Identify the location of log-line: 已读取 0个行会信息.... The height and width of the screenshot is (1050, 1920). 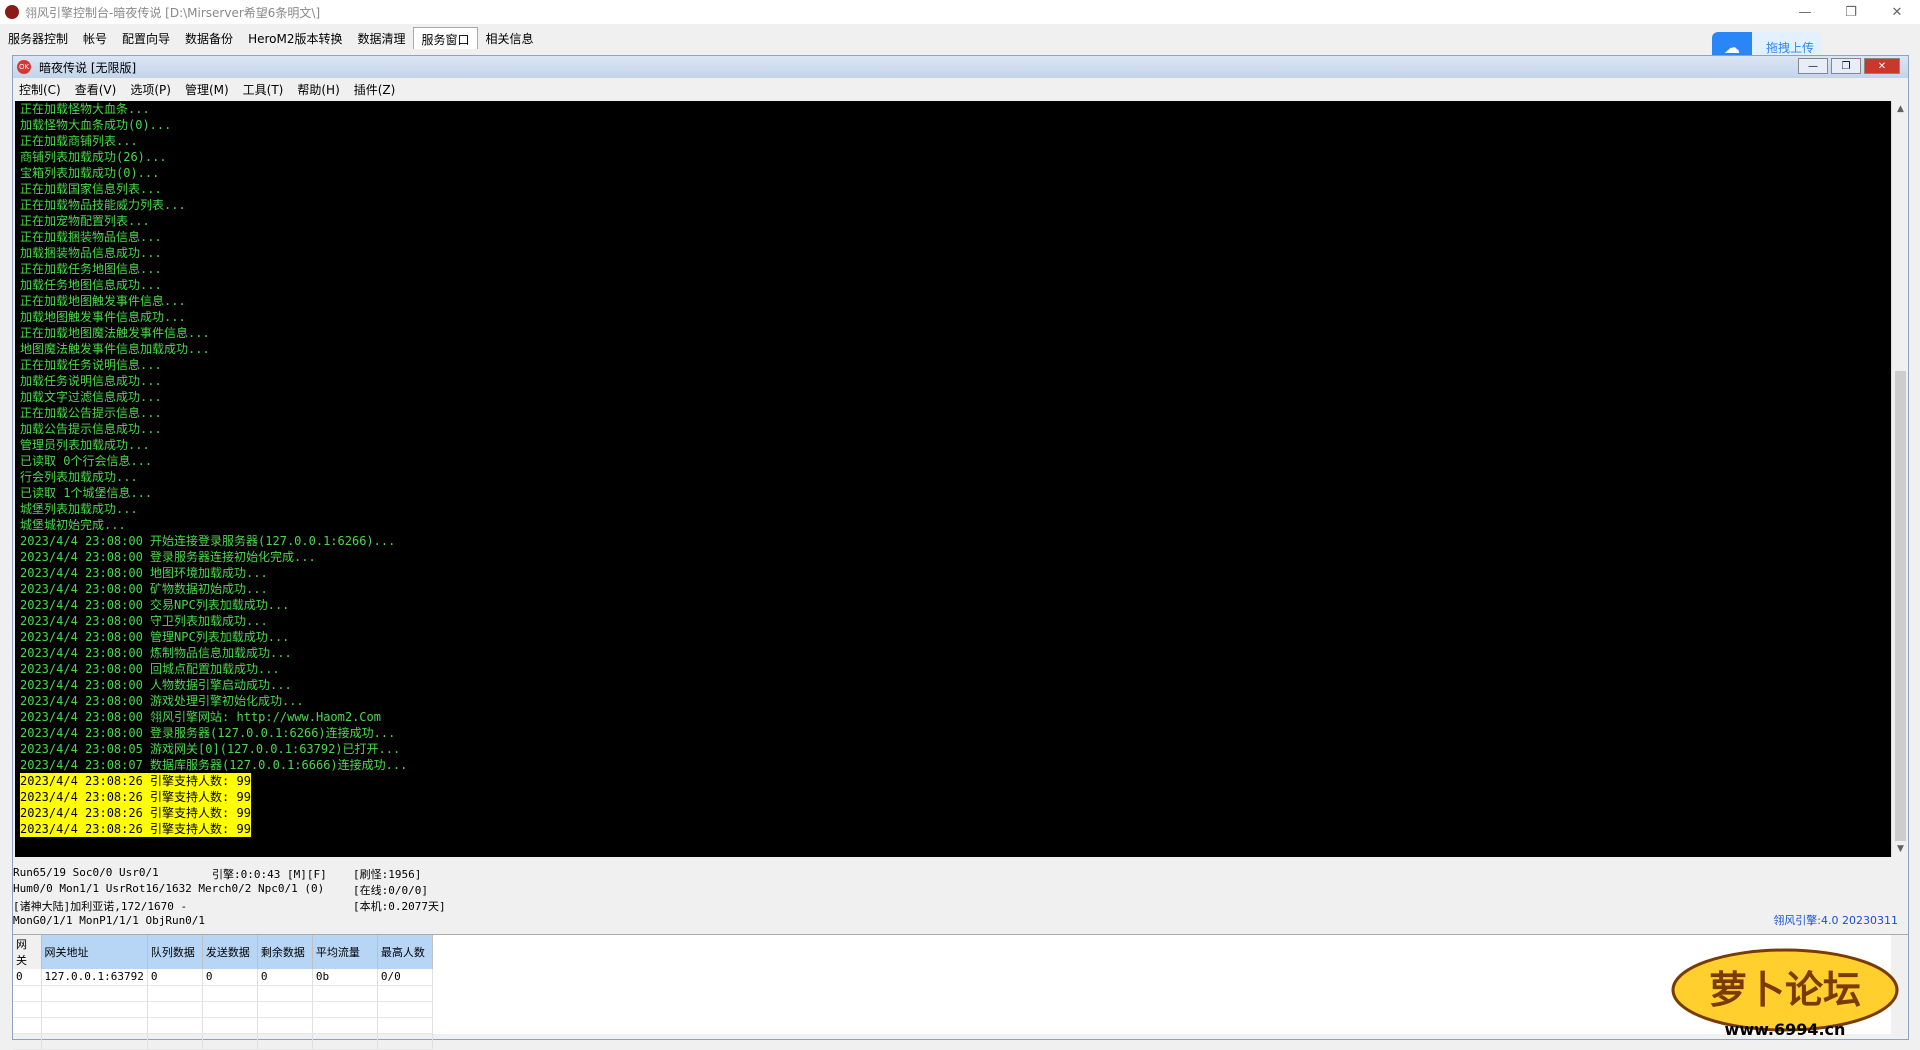
(86, 461).